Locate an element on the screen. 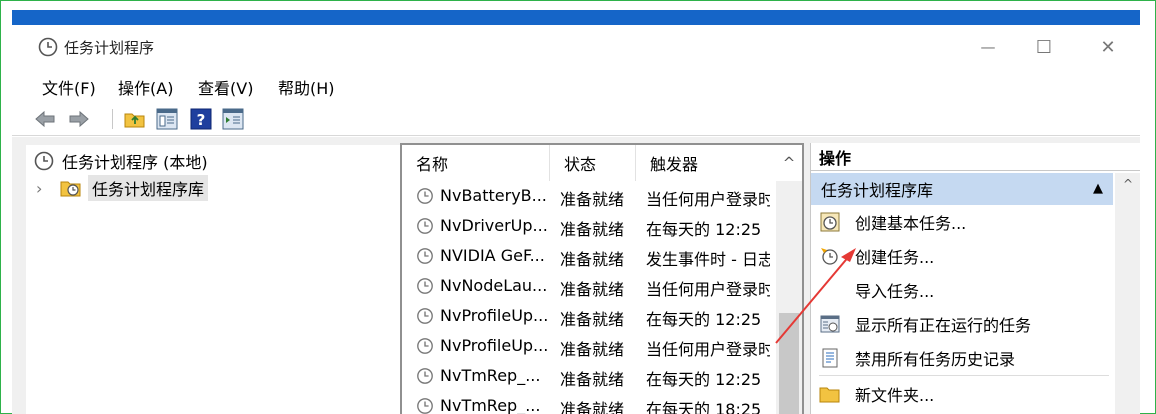  actions-scrollbar: ^ is located at coordinates (1127, 293).